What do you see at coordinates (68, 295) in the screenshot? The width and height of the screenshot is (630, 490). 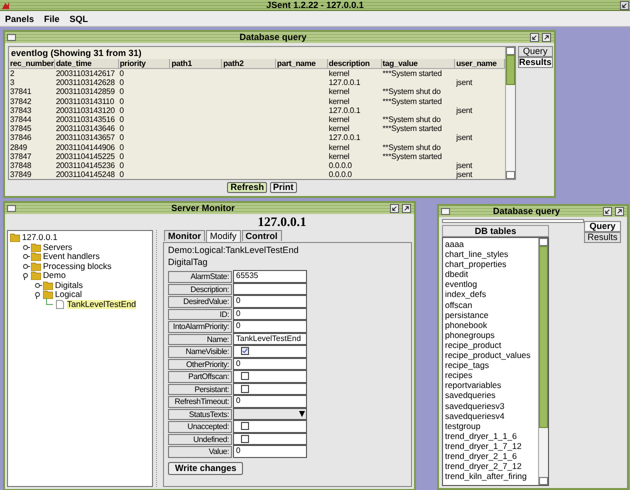 I see `tree-item: Logical` at bounding box center [68, 295].